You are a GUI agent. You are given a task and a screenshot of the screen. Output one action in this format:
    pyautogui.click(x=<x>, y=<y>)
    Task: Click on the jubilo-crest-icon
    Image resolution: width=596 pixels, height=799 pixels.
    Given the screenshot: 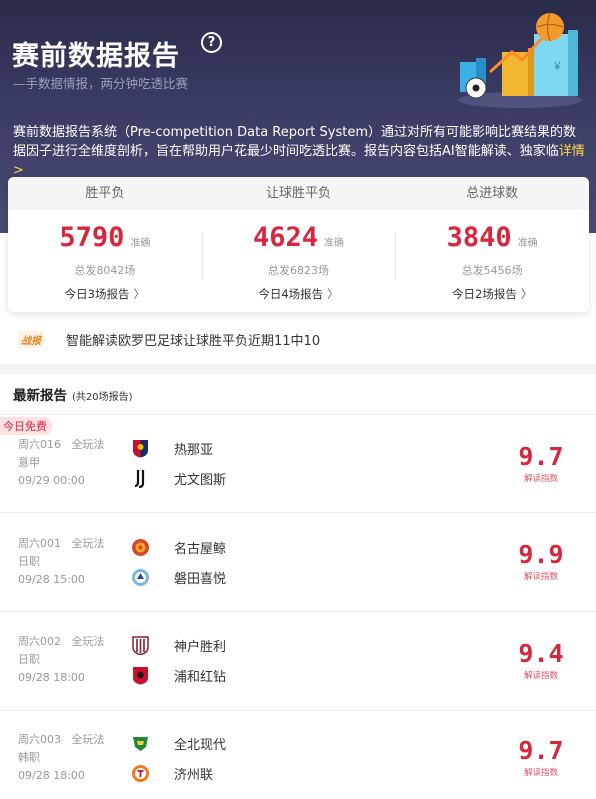 What is the action you would take?
    pyautogui.click(x=140, y=577)
    